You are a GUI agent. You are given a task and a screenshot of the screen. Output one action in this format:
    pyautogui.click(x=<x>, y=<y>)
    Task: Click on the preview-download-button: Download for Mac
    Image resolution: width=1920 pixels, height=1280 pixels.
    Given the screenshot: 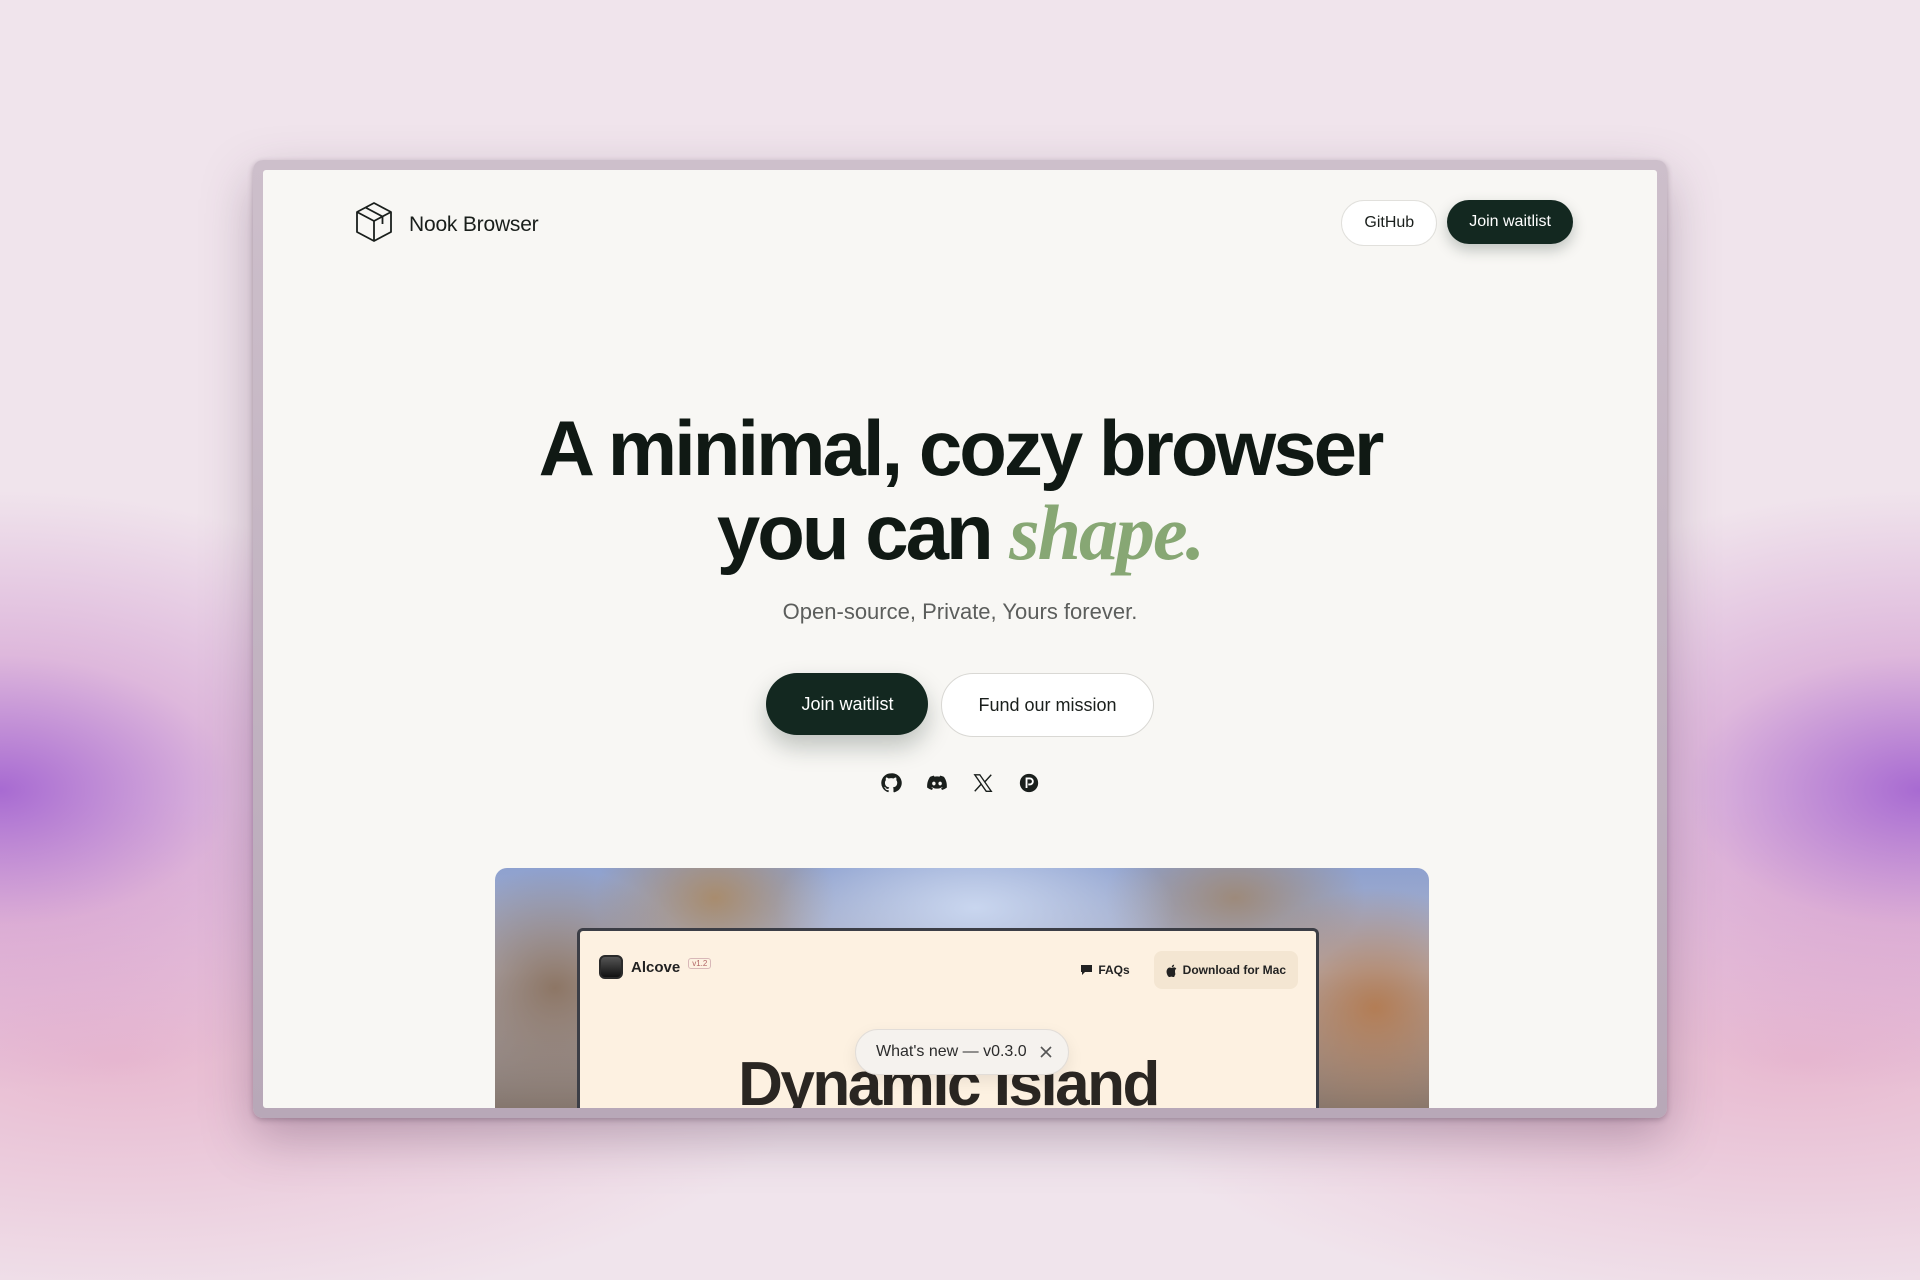 What is the action you would take?
    pyautogui.click(x=1225, y=970)
    